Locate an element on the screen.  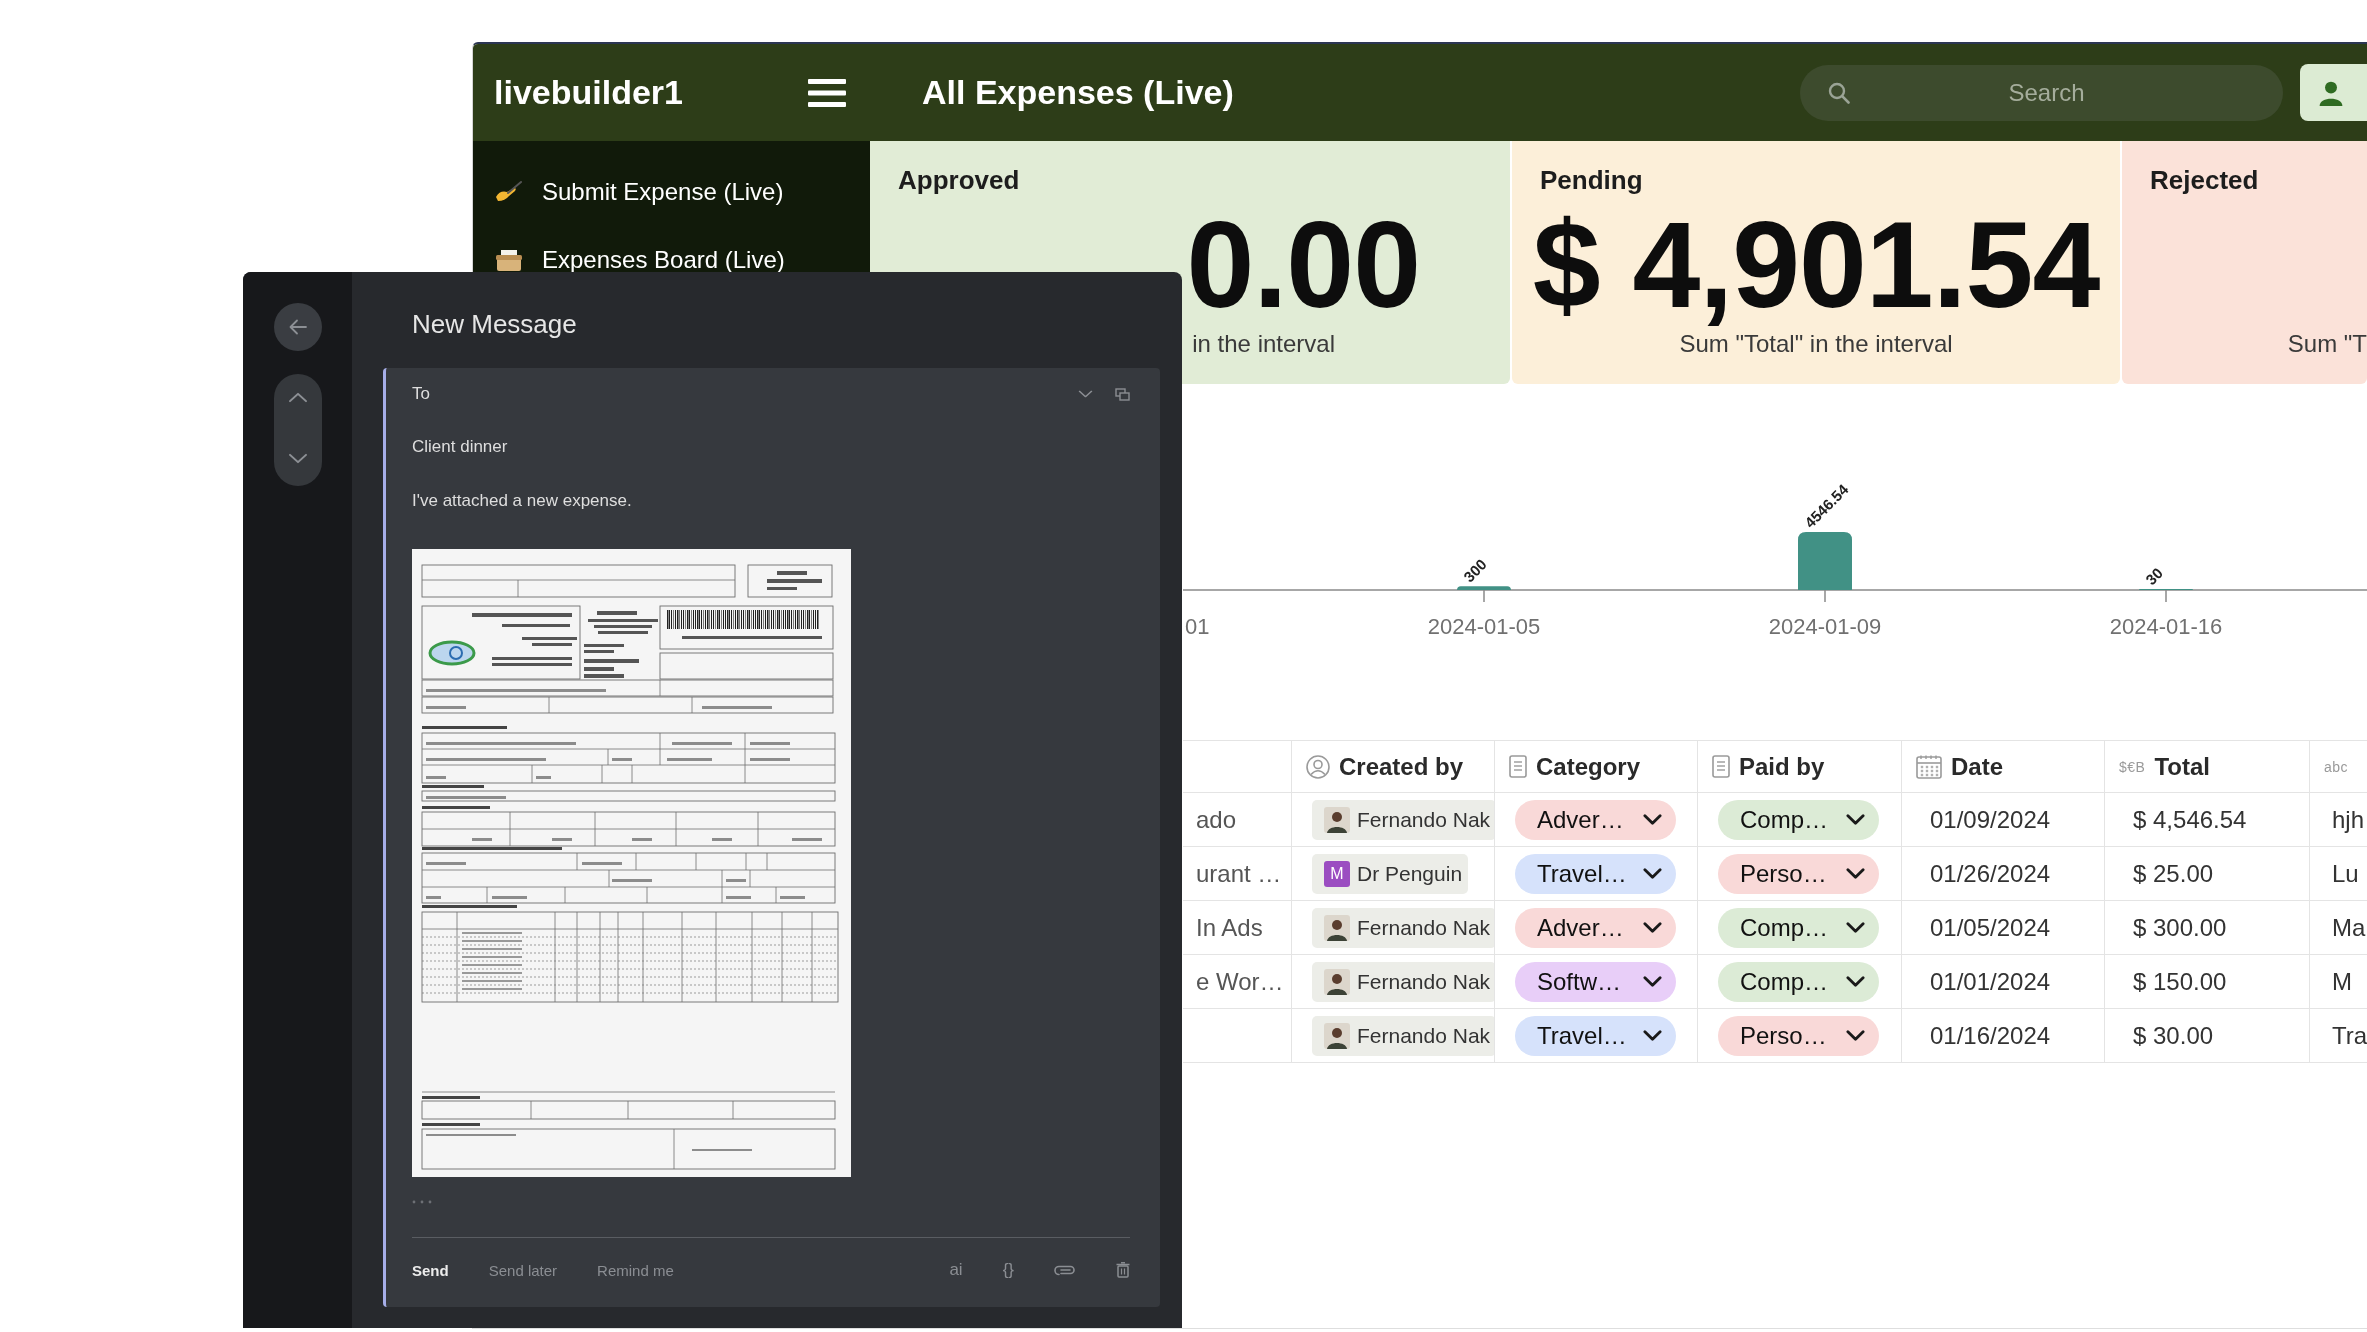
person-circle-icon is located at coordinates (1318, 766).